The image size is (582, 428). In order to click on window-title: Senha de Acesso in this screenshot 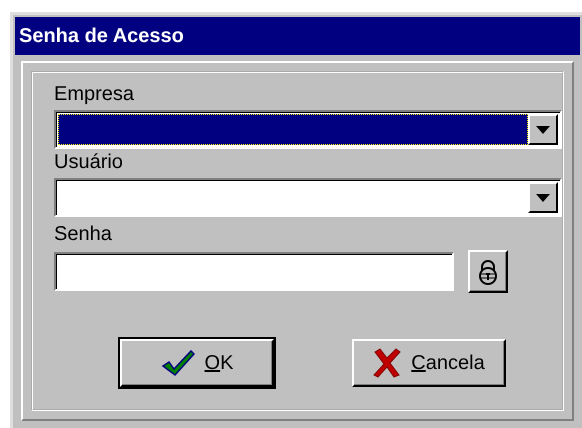, I will do `click(297, 36)`.